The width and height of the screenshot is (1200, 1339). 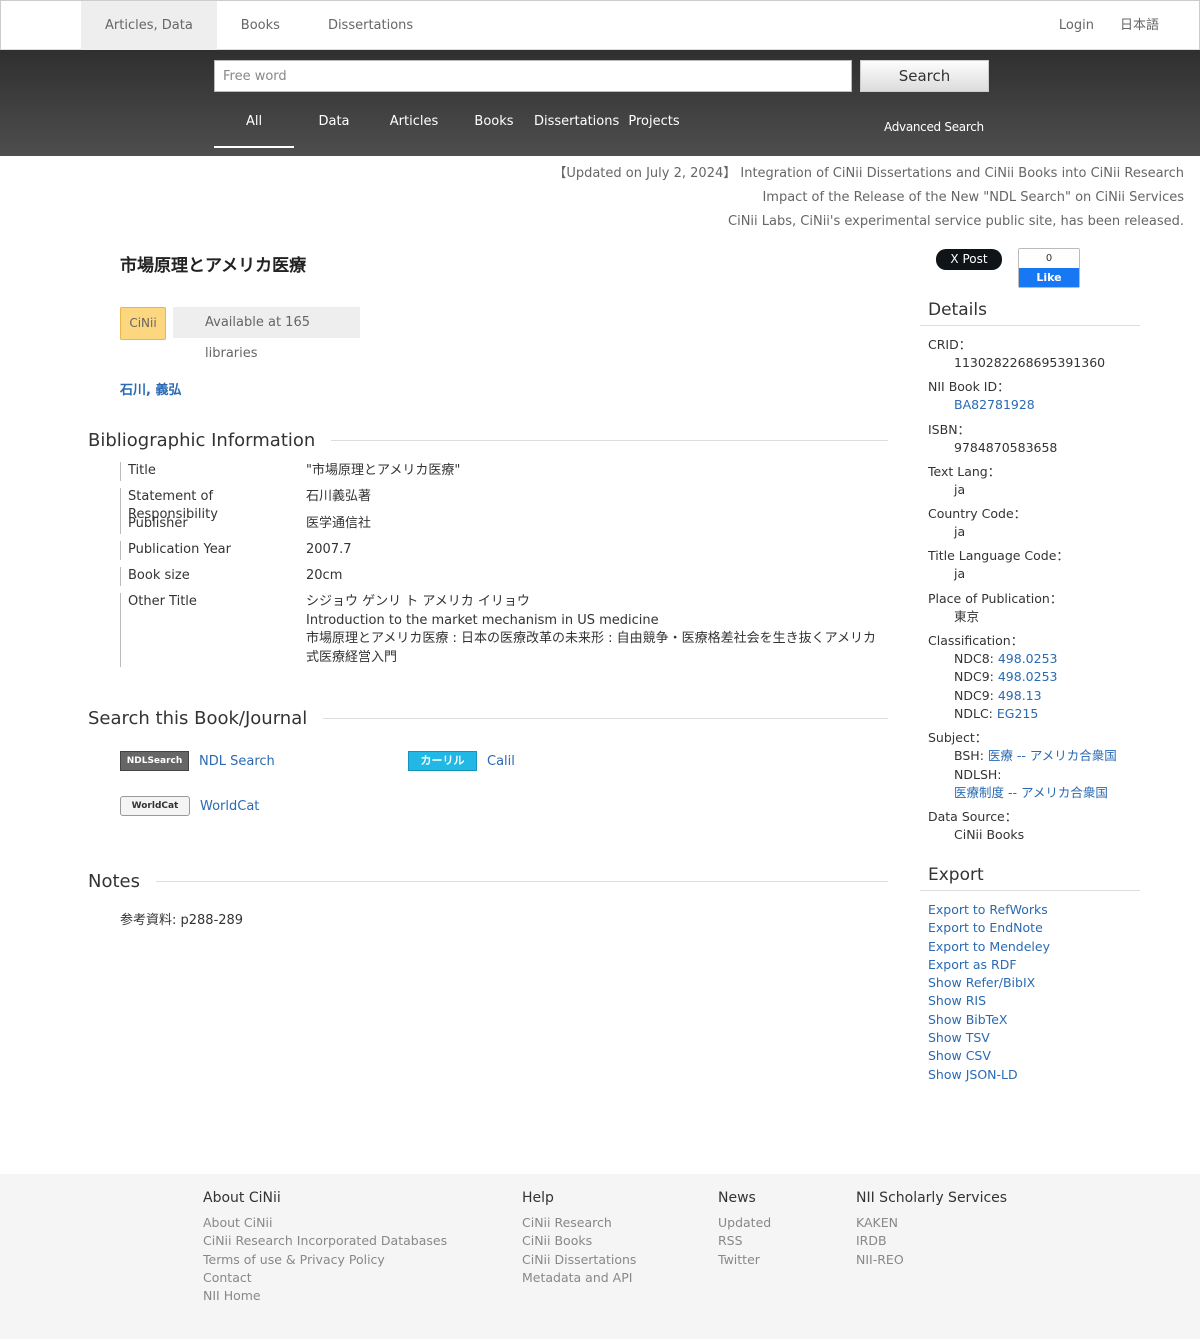 I want to click on calil-item: カーリル Calil, so click(x=461, y=761).